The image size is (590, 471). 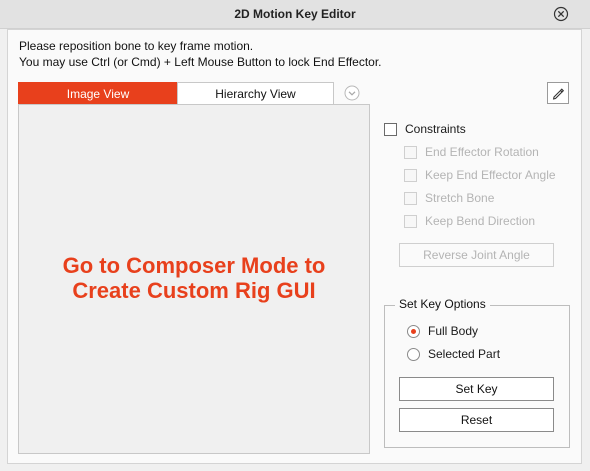 I want to click on message-line-1: Go to Composer Mode to, so click(x=194, y=265).